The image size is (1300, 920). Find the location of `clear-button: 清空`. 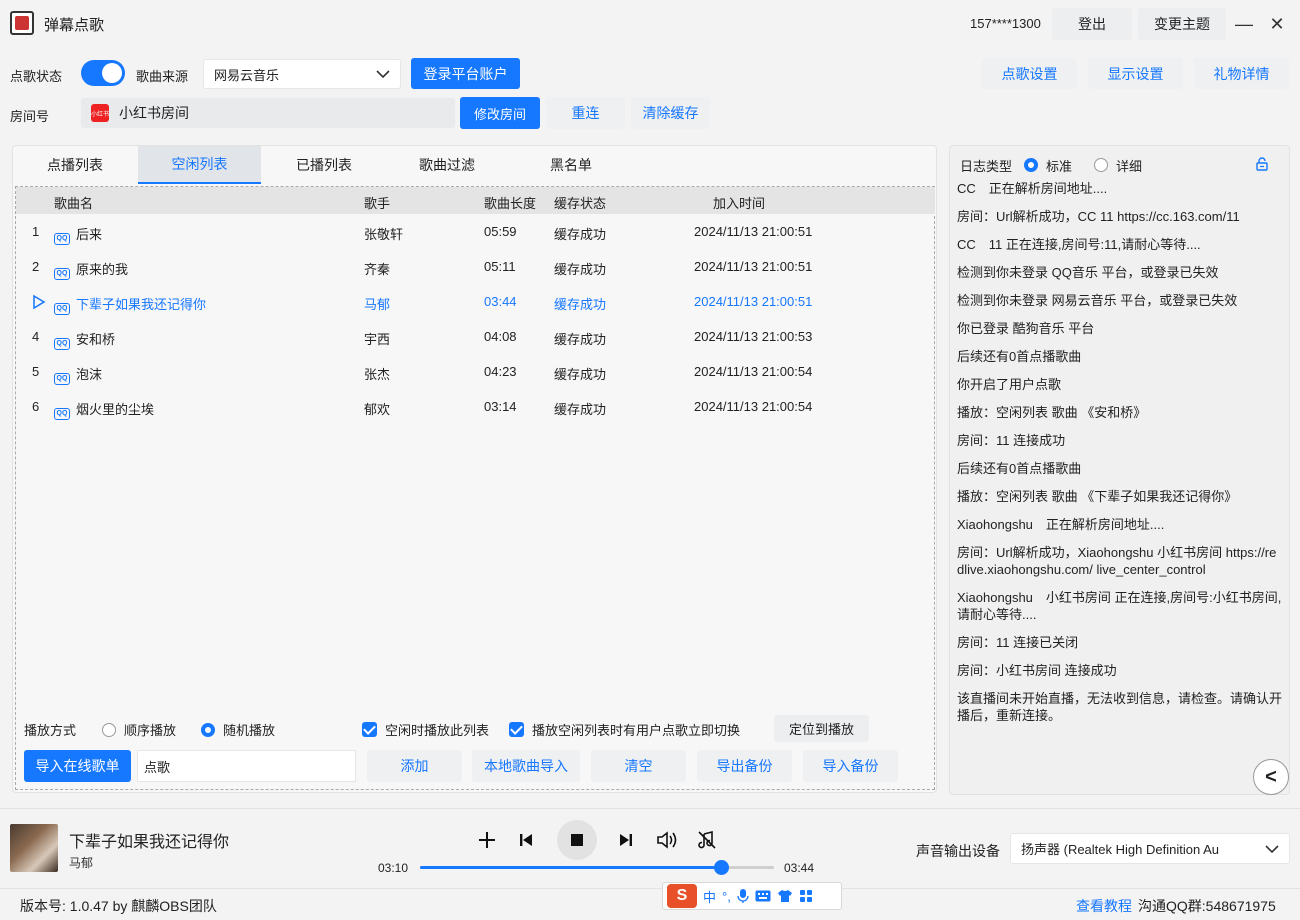

clear-button: 清空 is located at coordinates (638, 766).